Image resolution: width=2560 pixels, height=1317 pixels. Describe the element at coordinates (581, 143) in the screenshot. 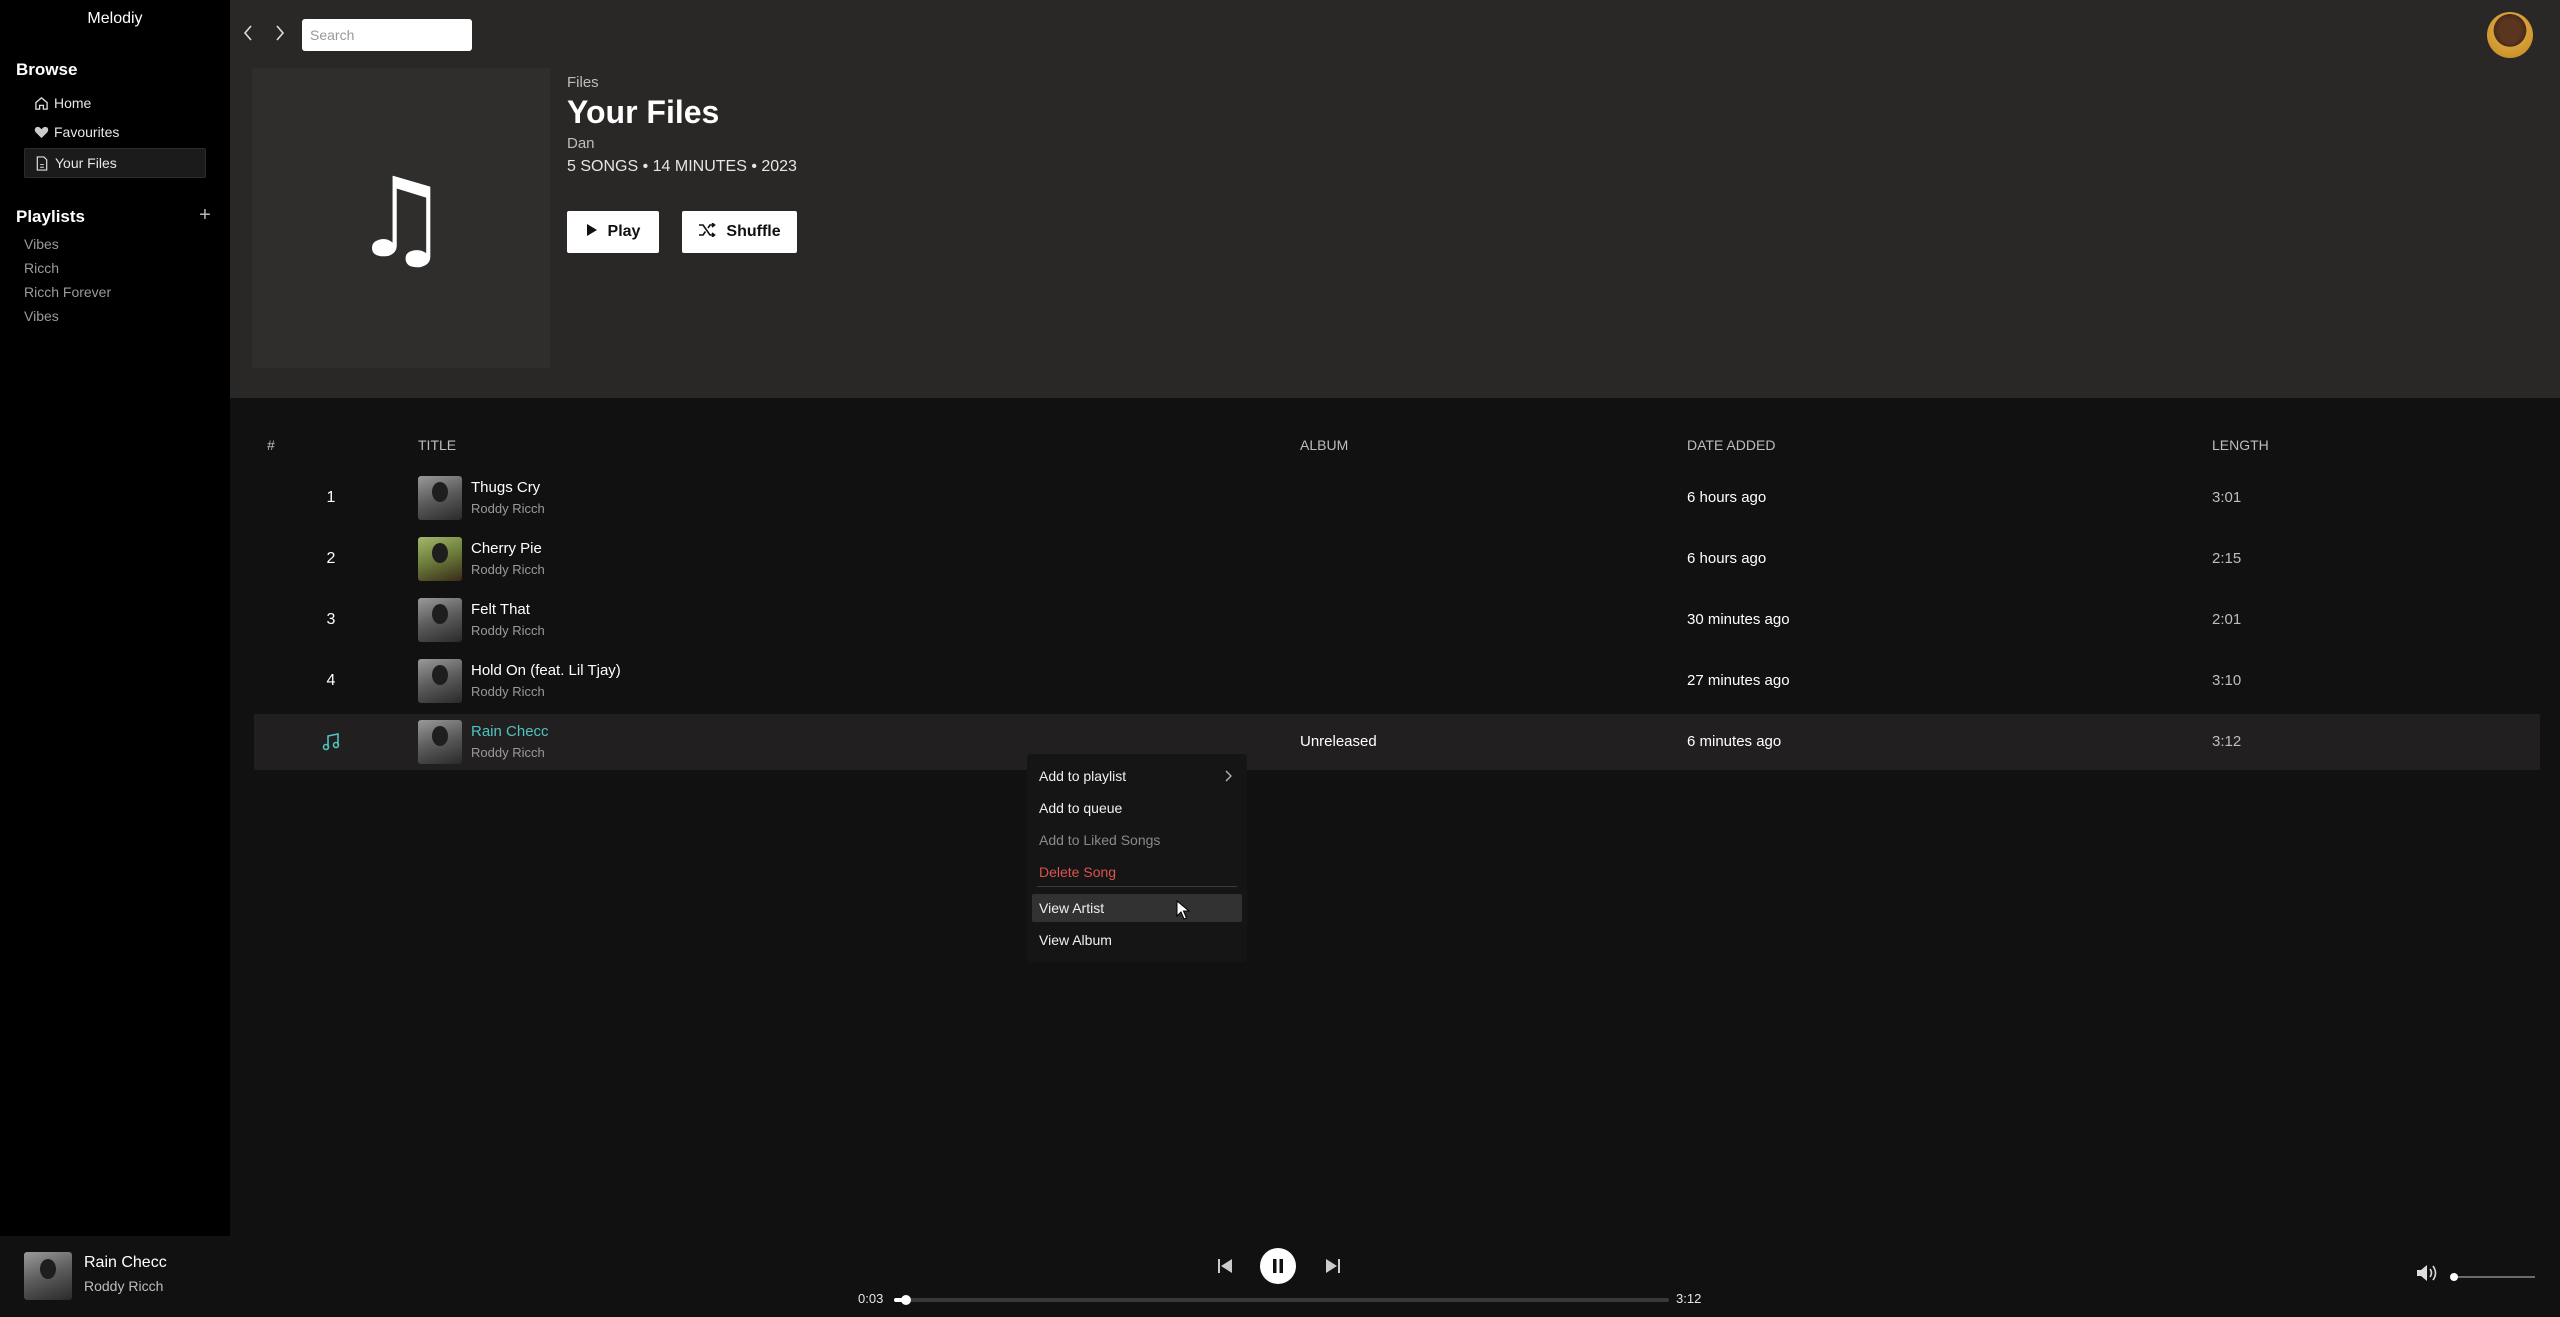

I see `collection-owner: Dan` at that location.